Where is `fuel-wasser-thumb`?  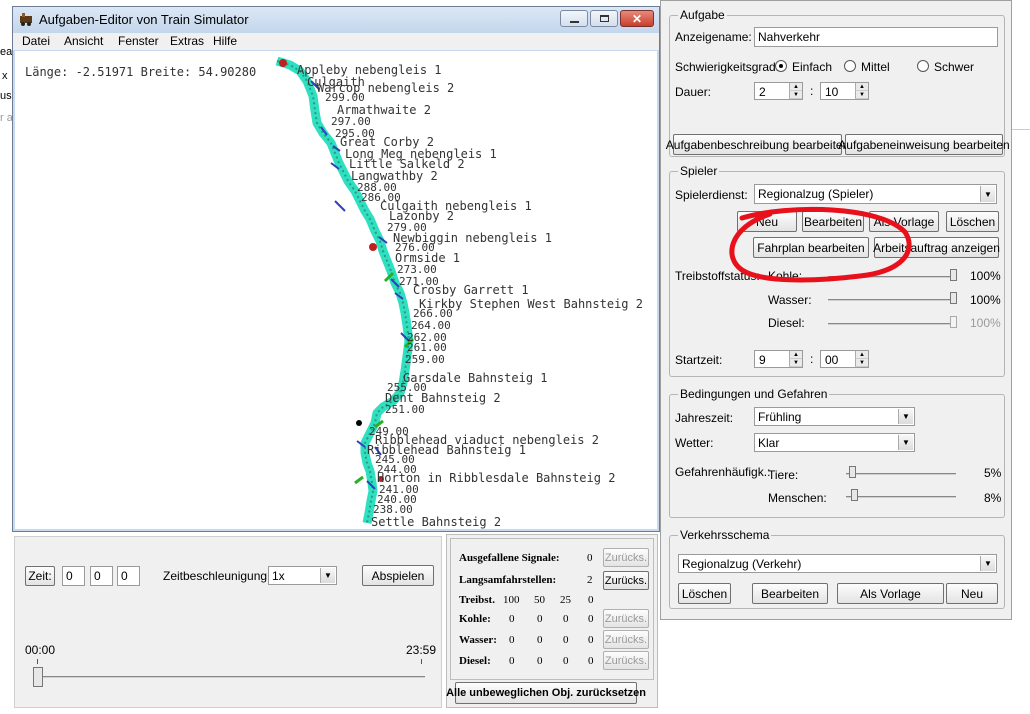 fuel-wasser-thumb is located at coordinates (953, 298).